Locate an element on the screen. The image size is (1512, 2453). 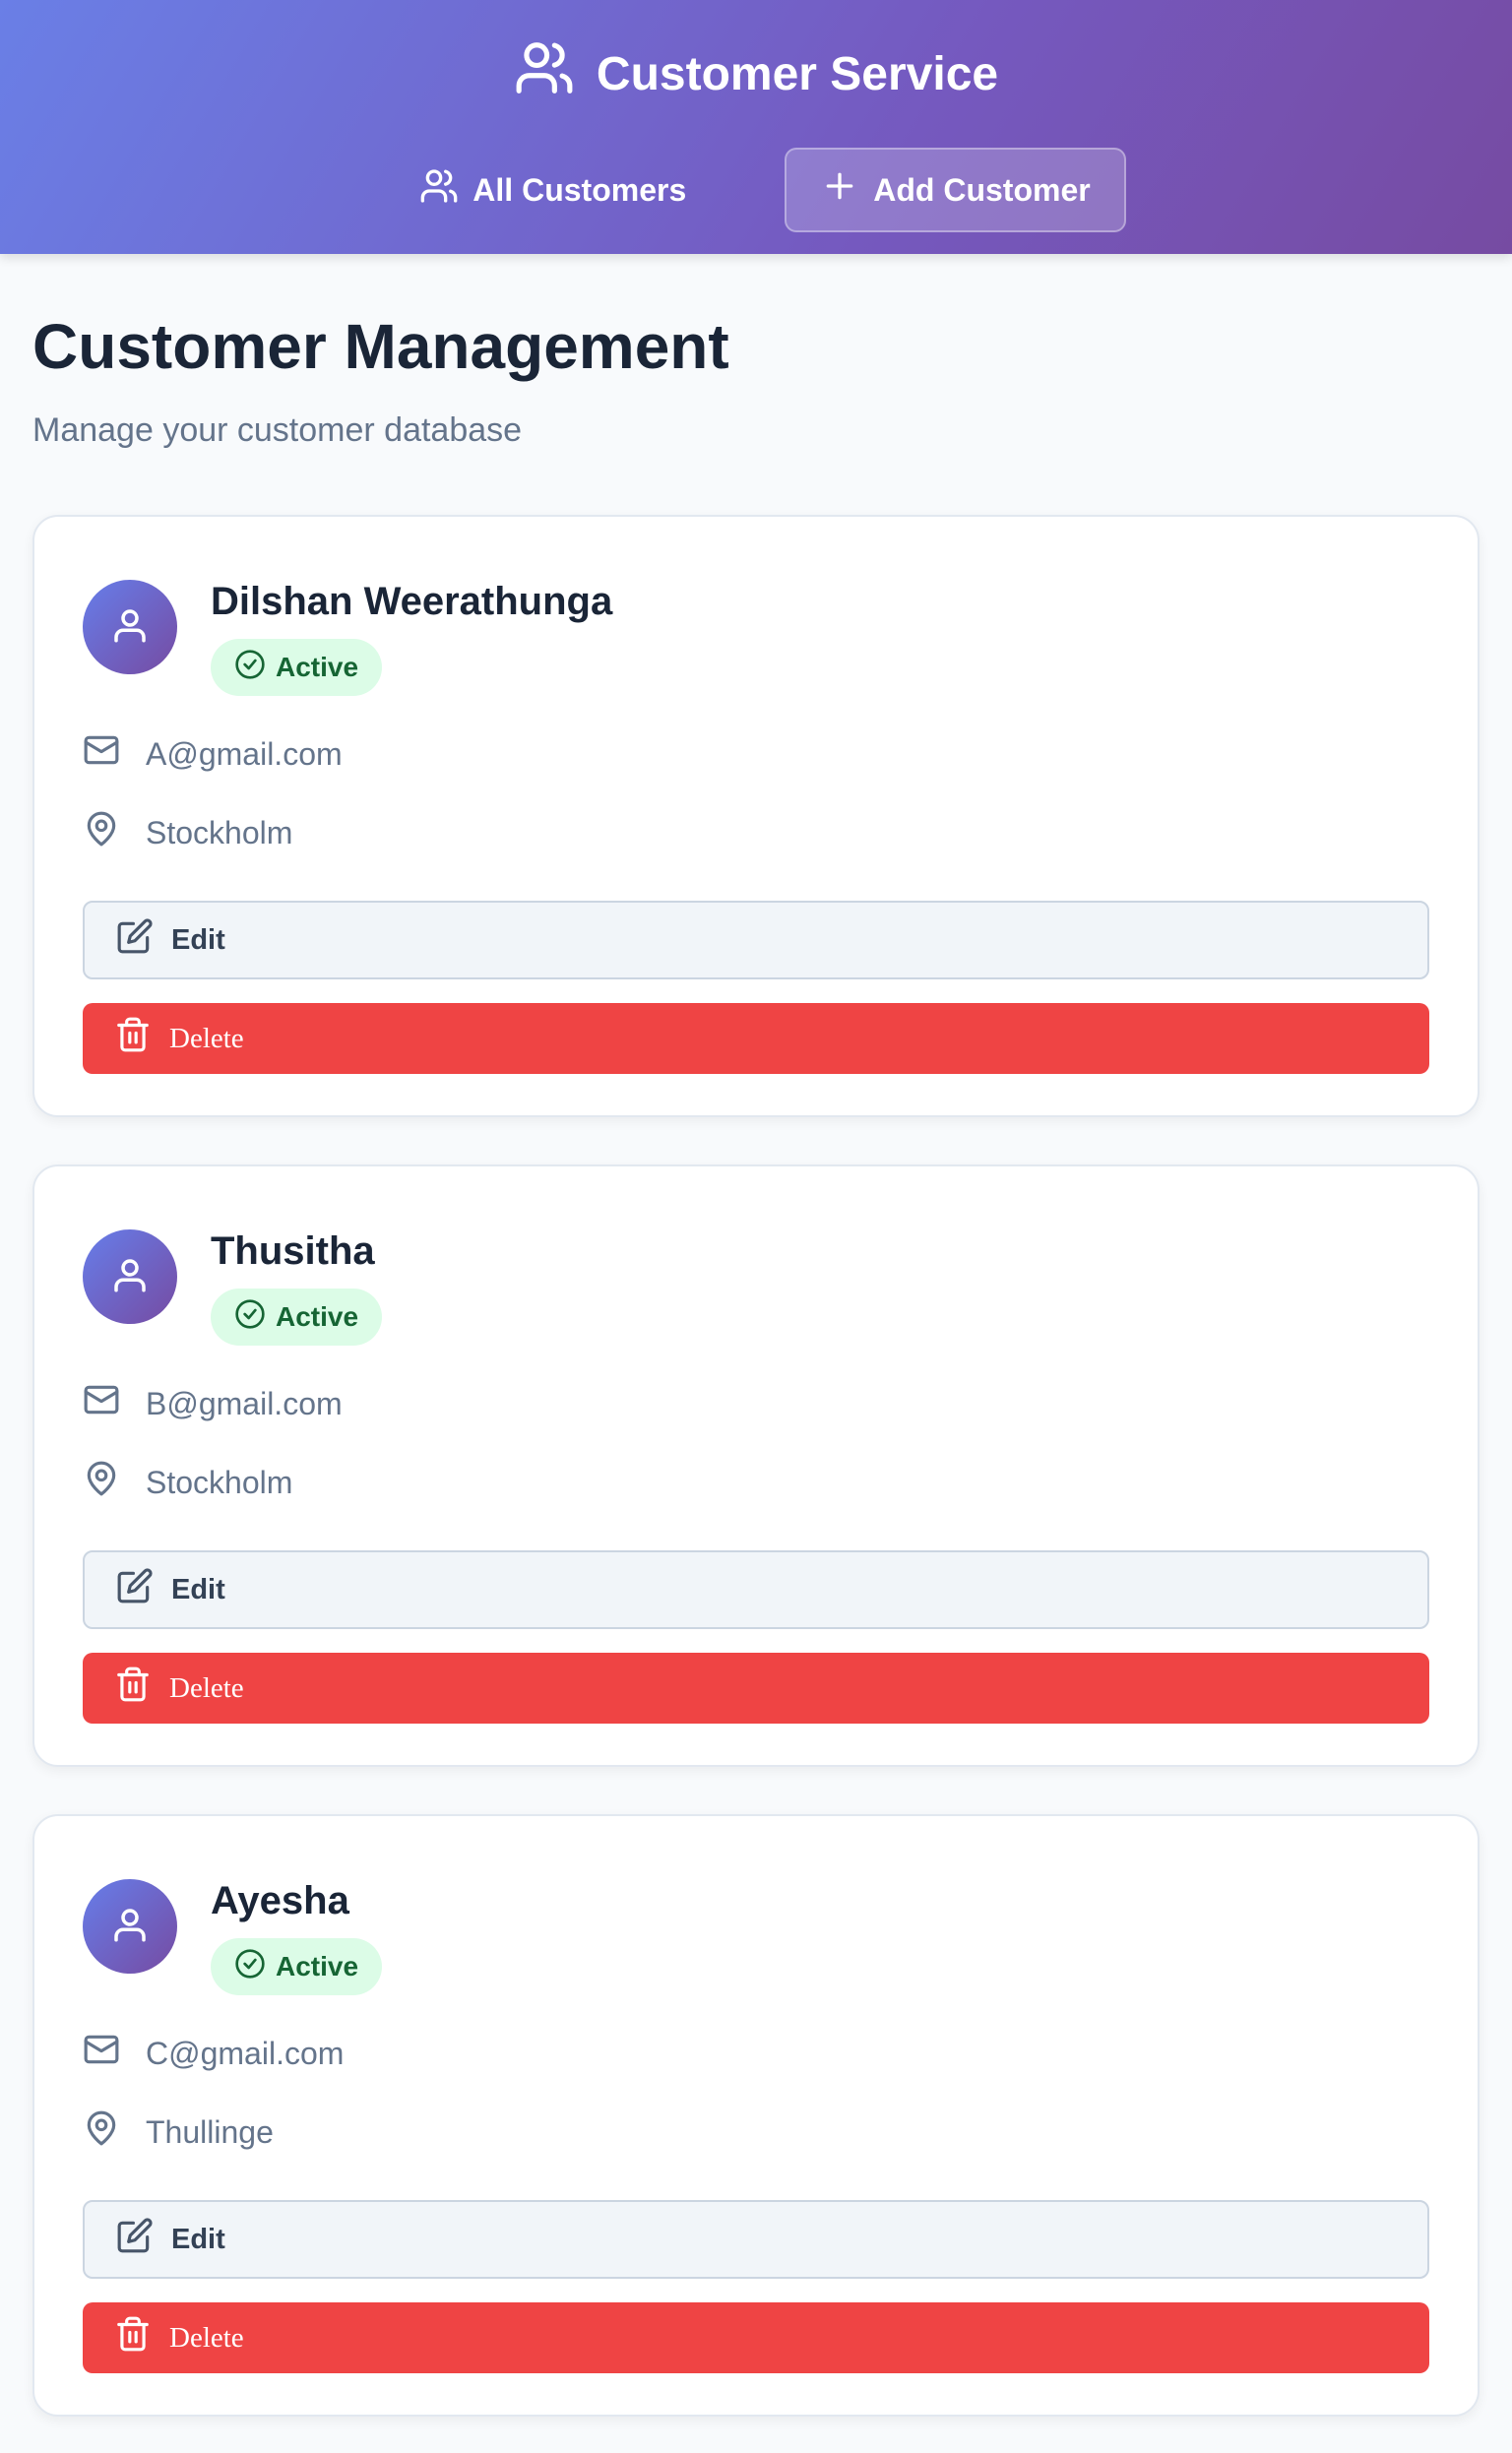
customer-card-header: Thusitha Active is located at coordinates (756, 1286).